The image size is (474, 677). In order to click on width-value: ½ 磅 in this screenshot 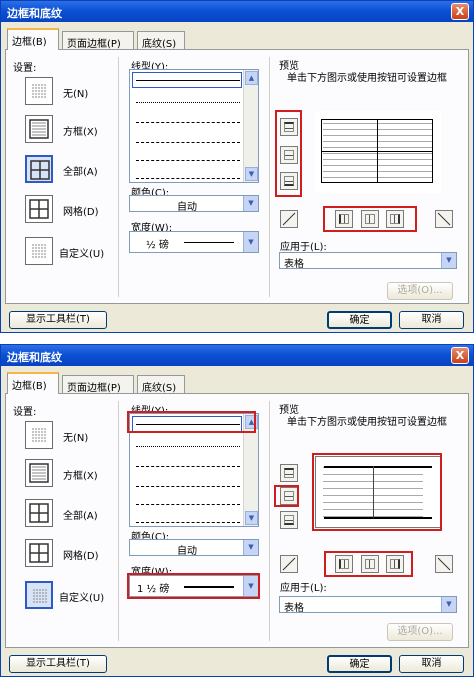, I will do `click(157, 245)`.